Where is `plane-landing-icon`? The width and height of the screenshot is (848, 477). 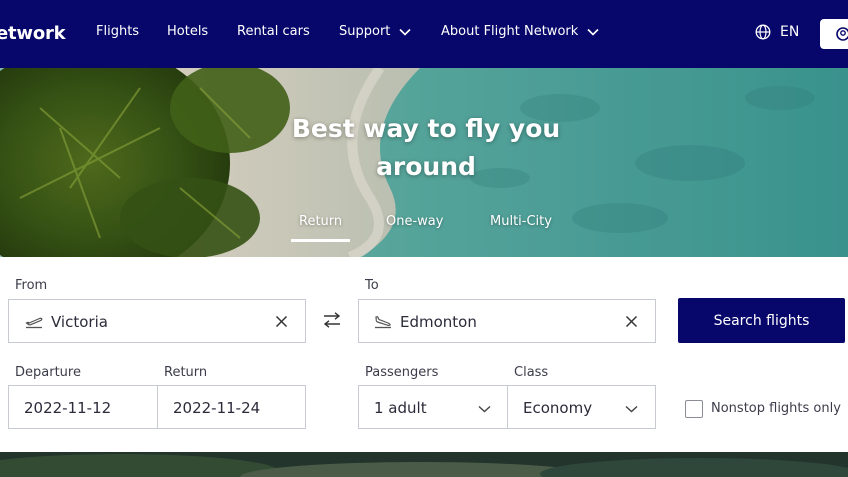
plane-landing-icon is located at coordinates (383, 322).